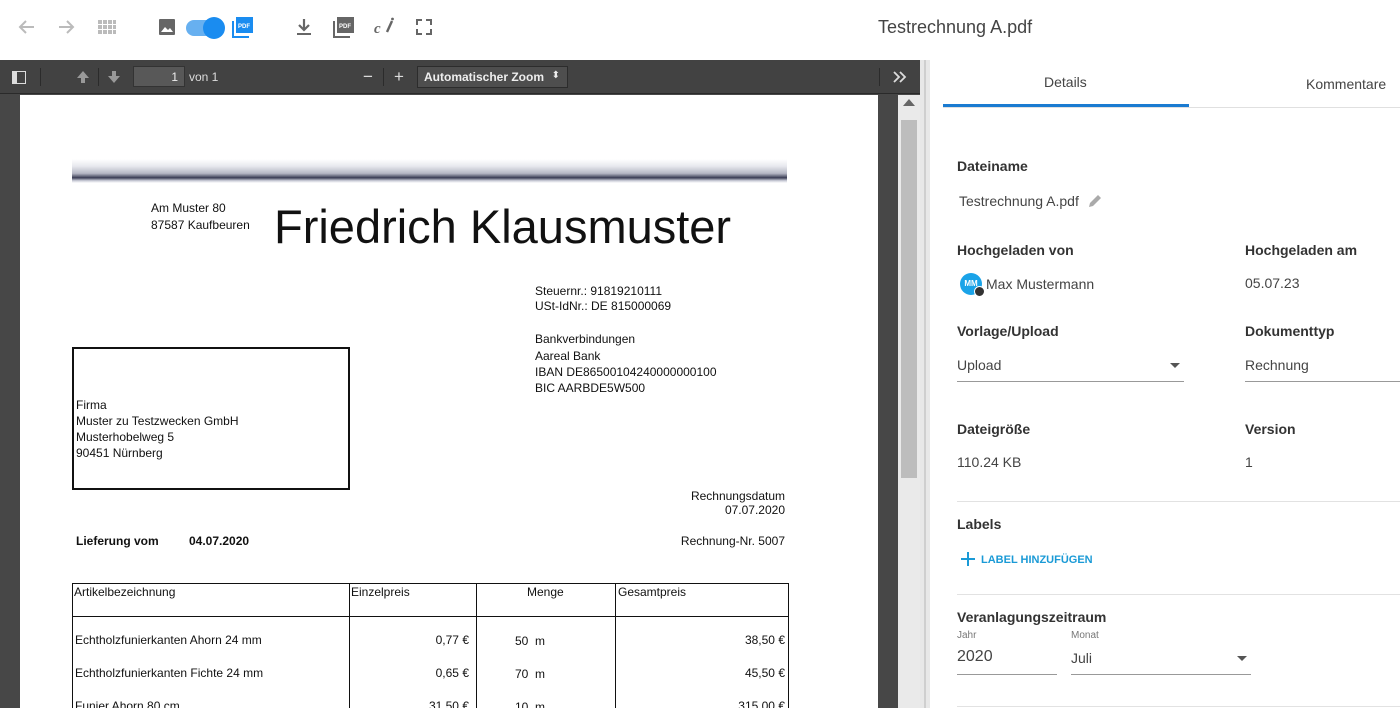 The width and height of the screenshot is (1400, 708). Describe the element at coordinates (1085, 635) in the screenshot. I see `month-label: Monat` at that location.